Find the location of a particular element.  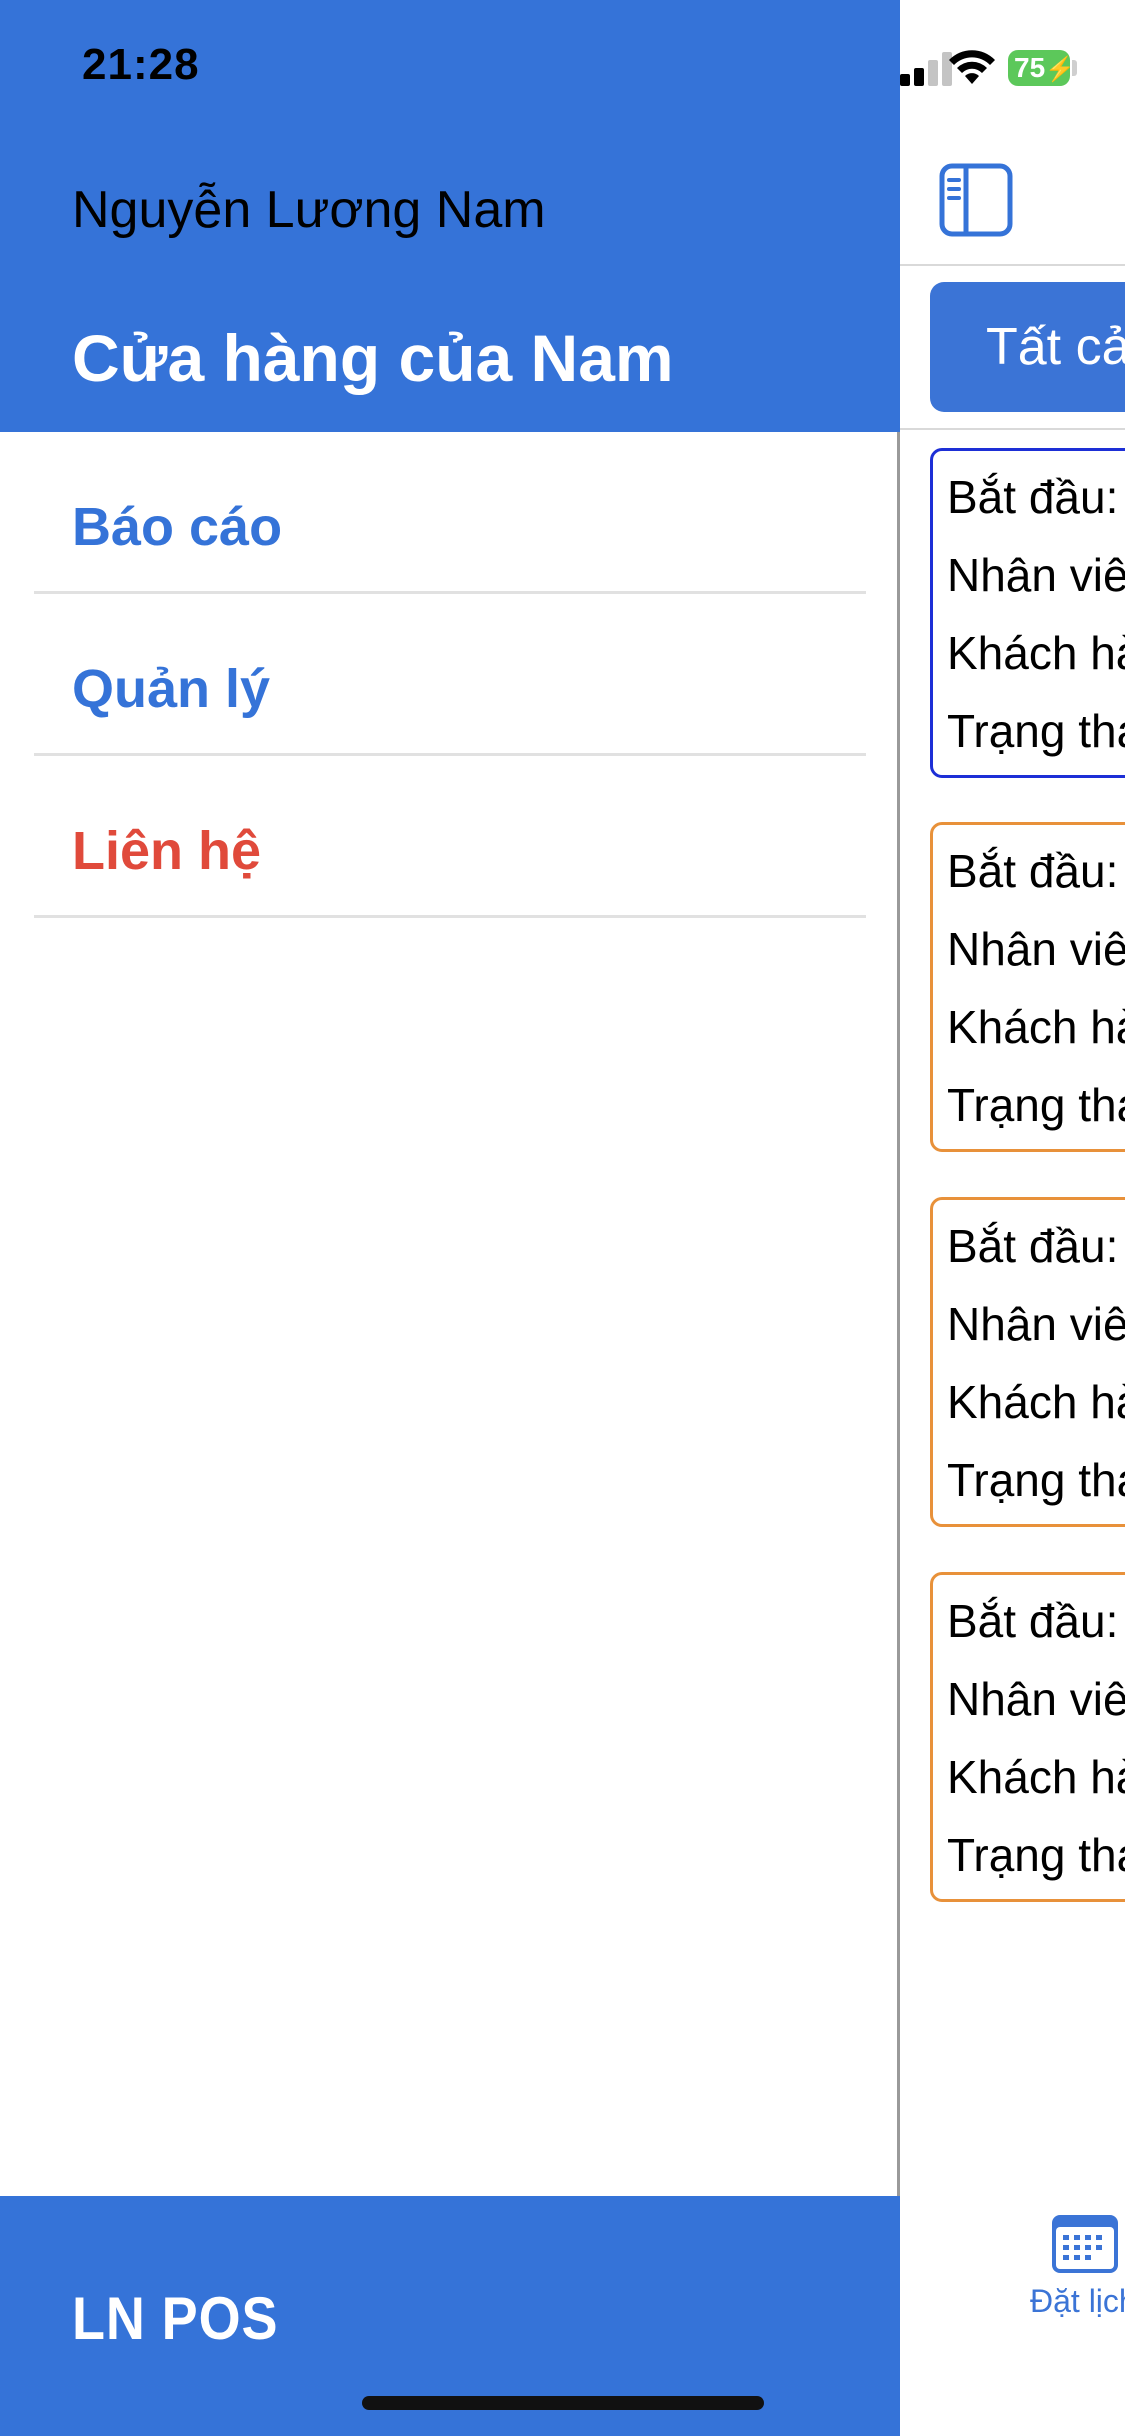

battery-level: 75 is located at coordinates (1030, 67).